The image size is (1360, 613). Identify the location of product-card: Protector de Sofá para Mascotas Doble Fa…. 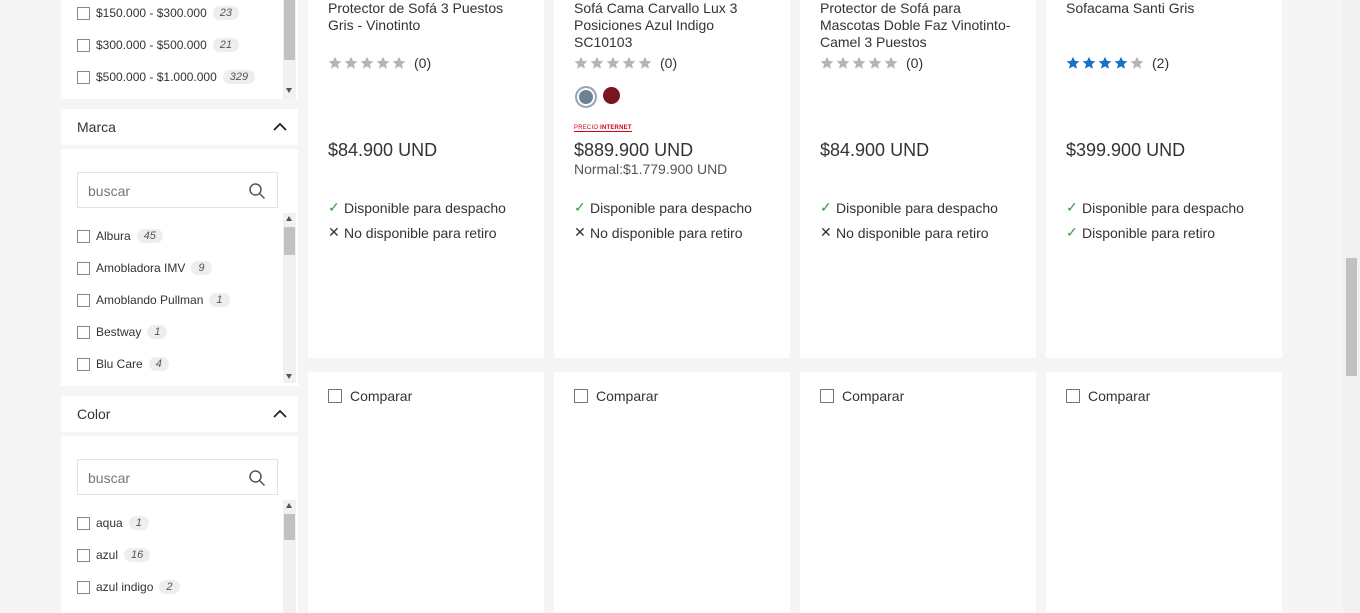
(918, 179).